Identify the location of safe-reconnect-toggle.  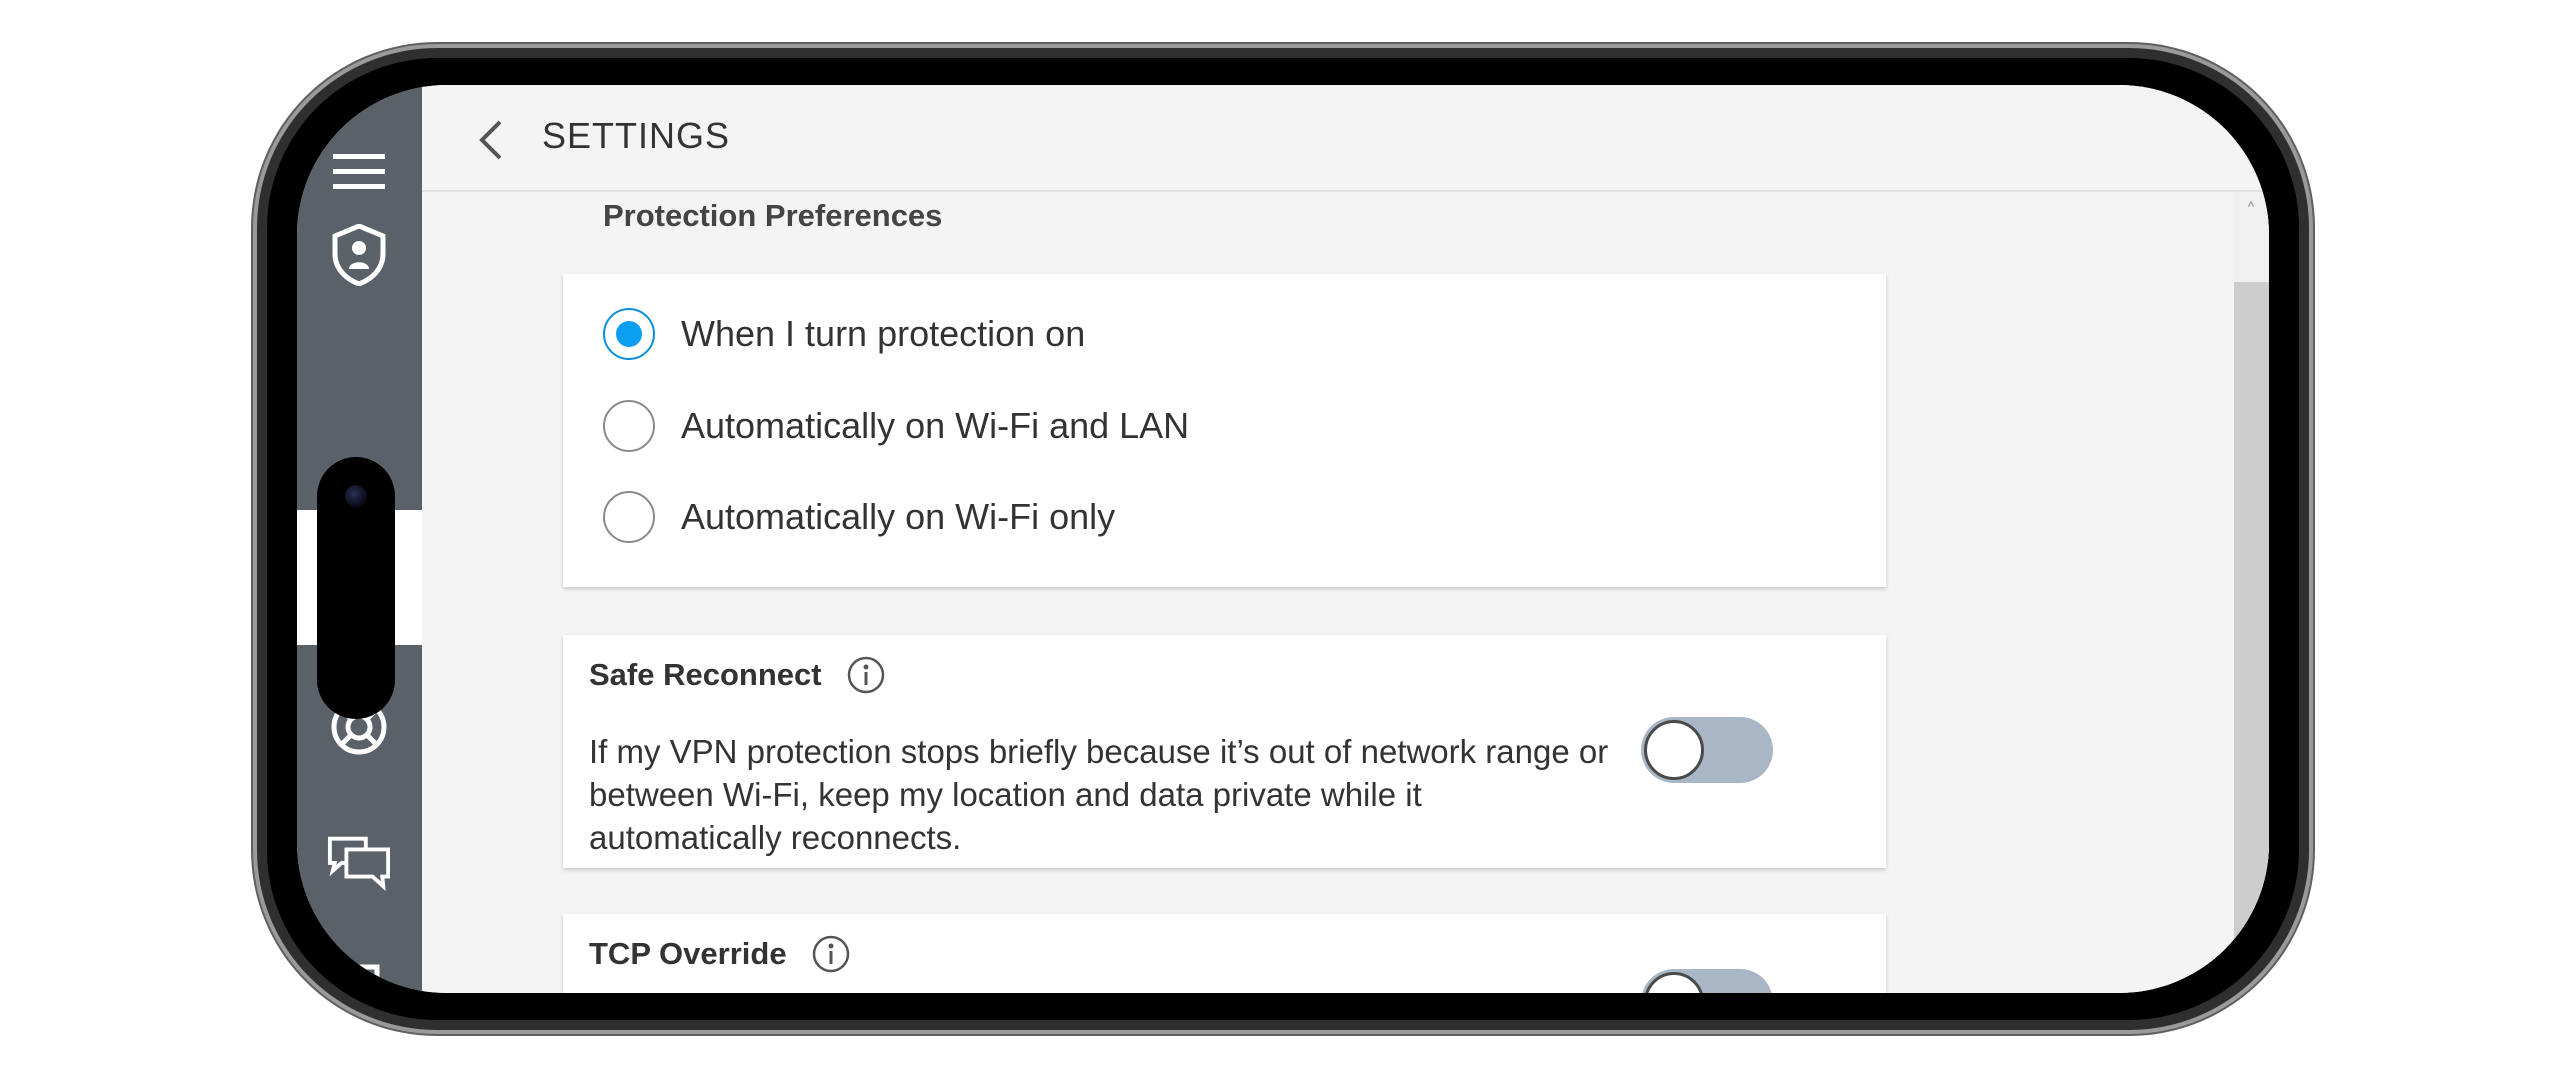
(1707, 750).